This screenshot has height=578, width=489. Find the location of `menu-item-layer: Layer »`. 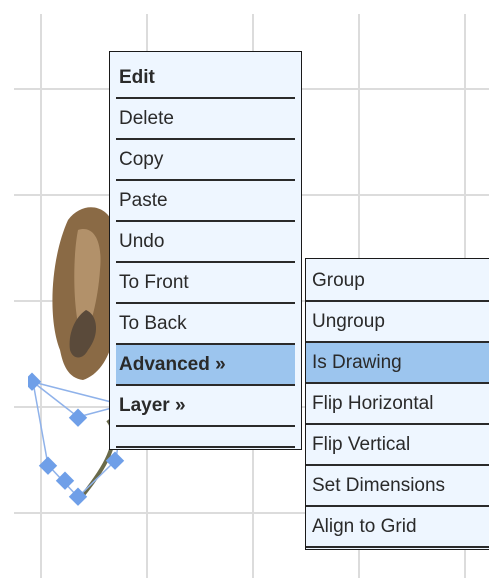

menu-item-layer: Layer » is located at coordinates (205, 406).